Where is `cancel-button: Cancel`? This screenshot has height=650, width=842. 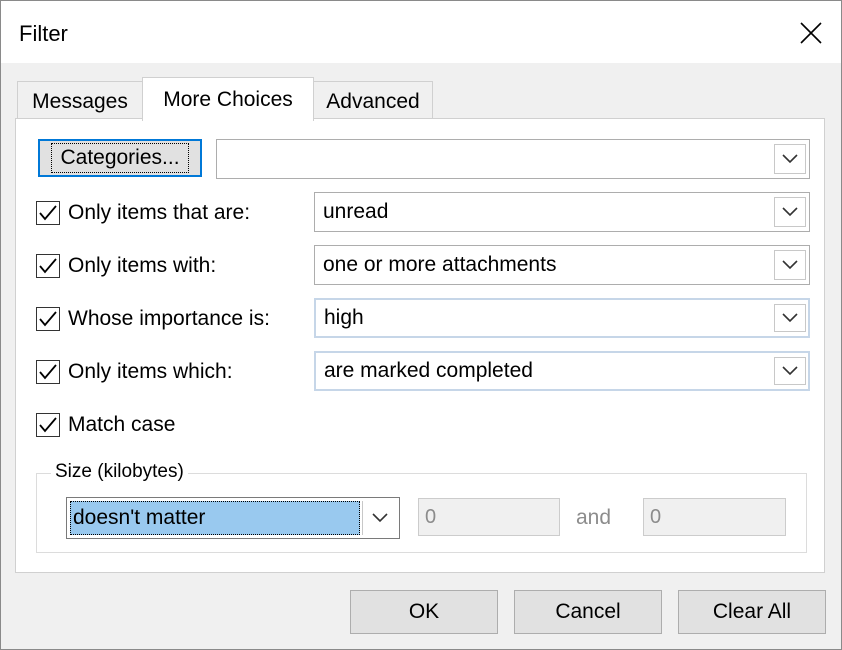 cancel-button: Cancel is located at coordinates (588, 612).